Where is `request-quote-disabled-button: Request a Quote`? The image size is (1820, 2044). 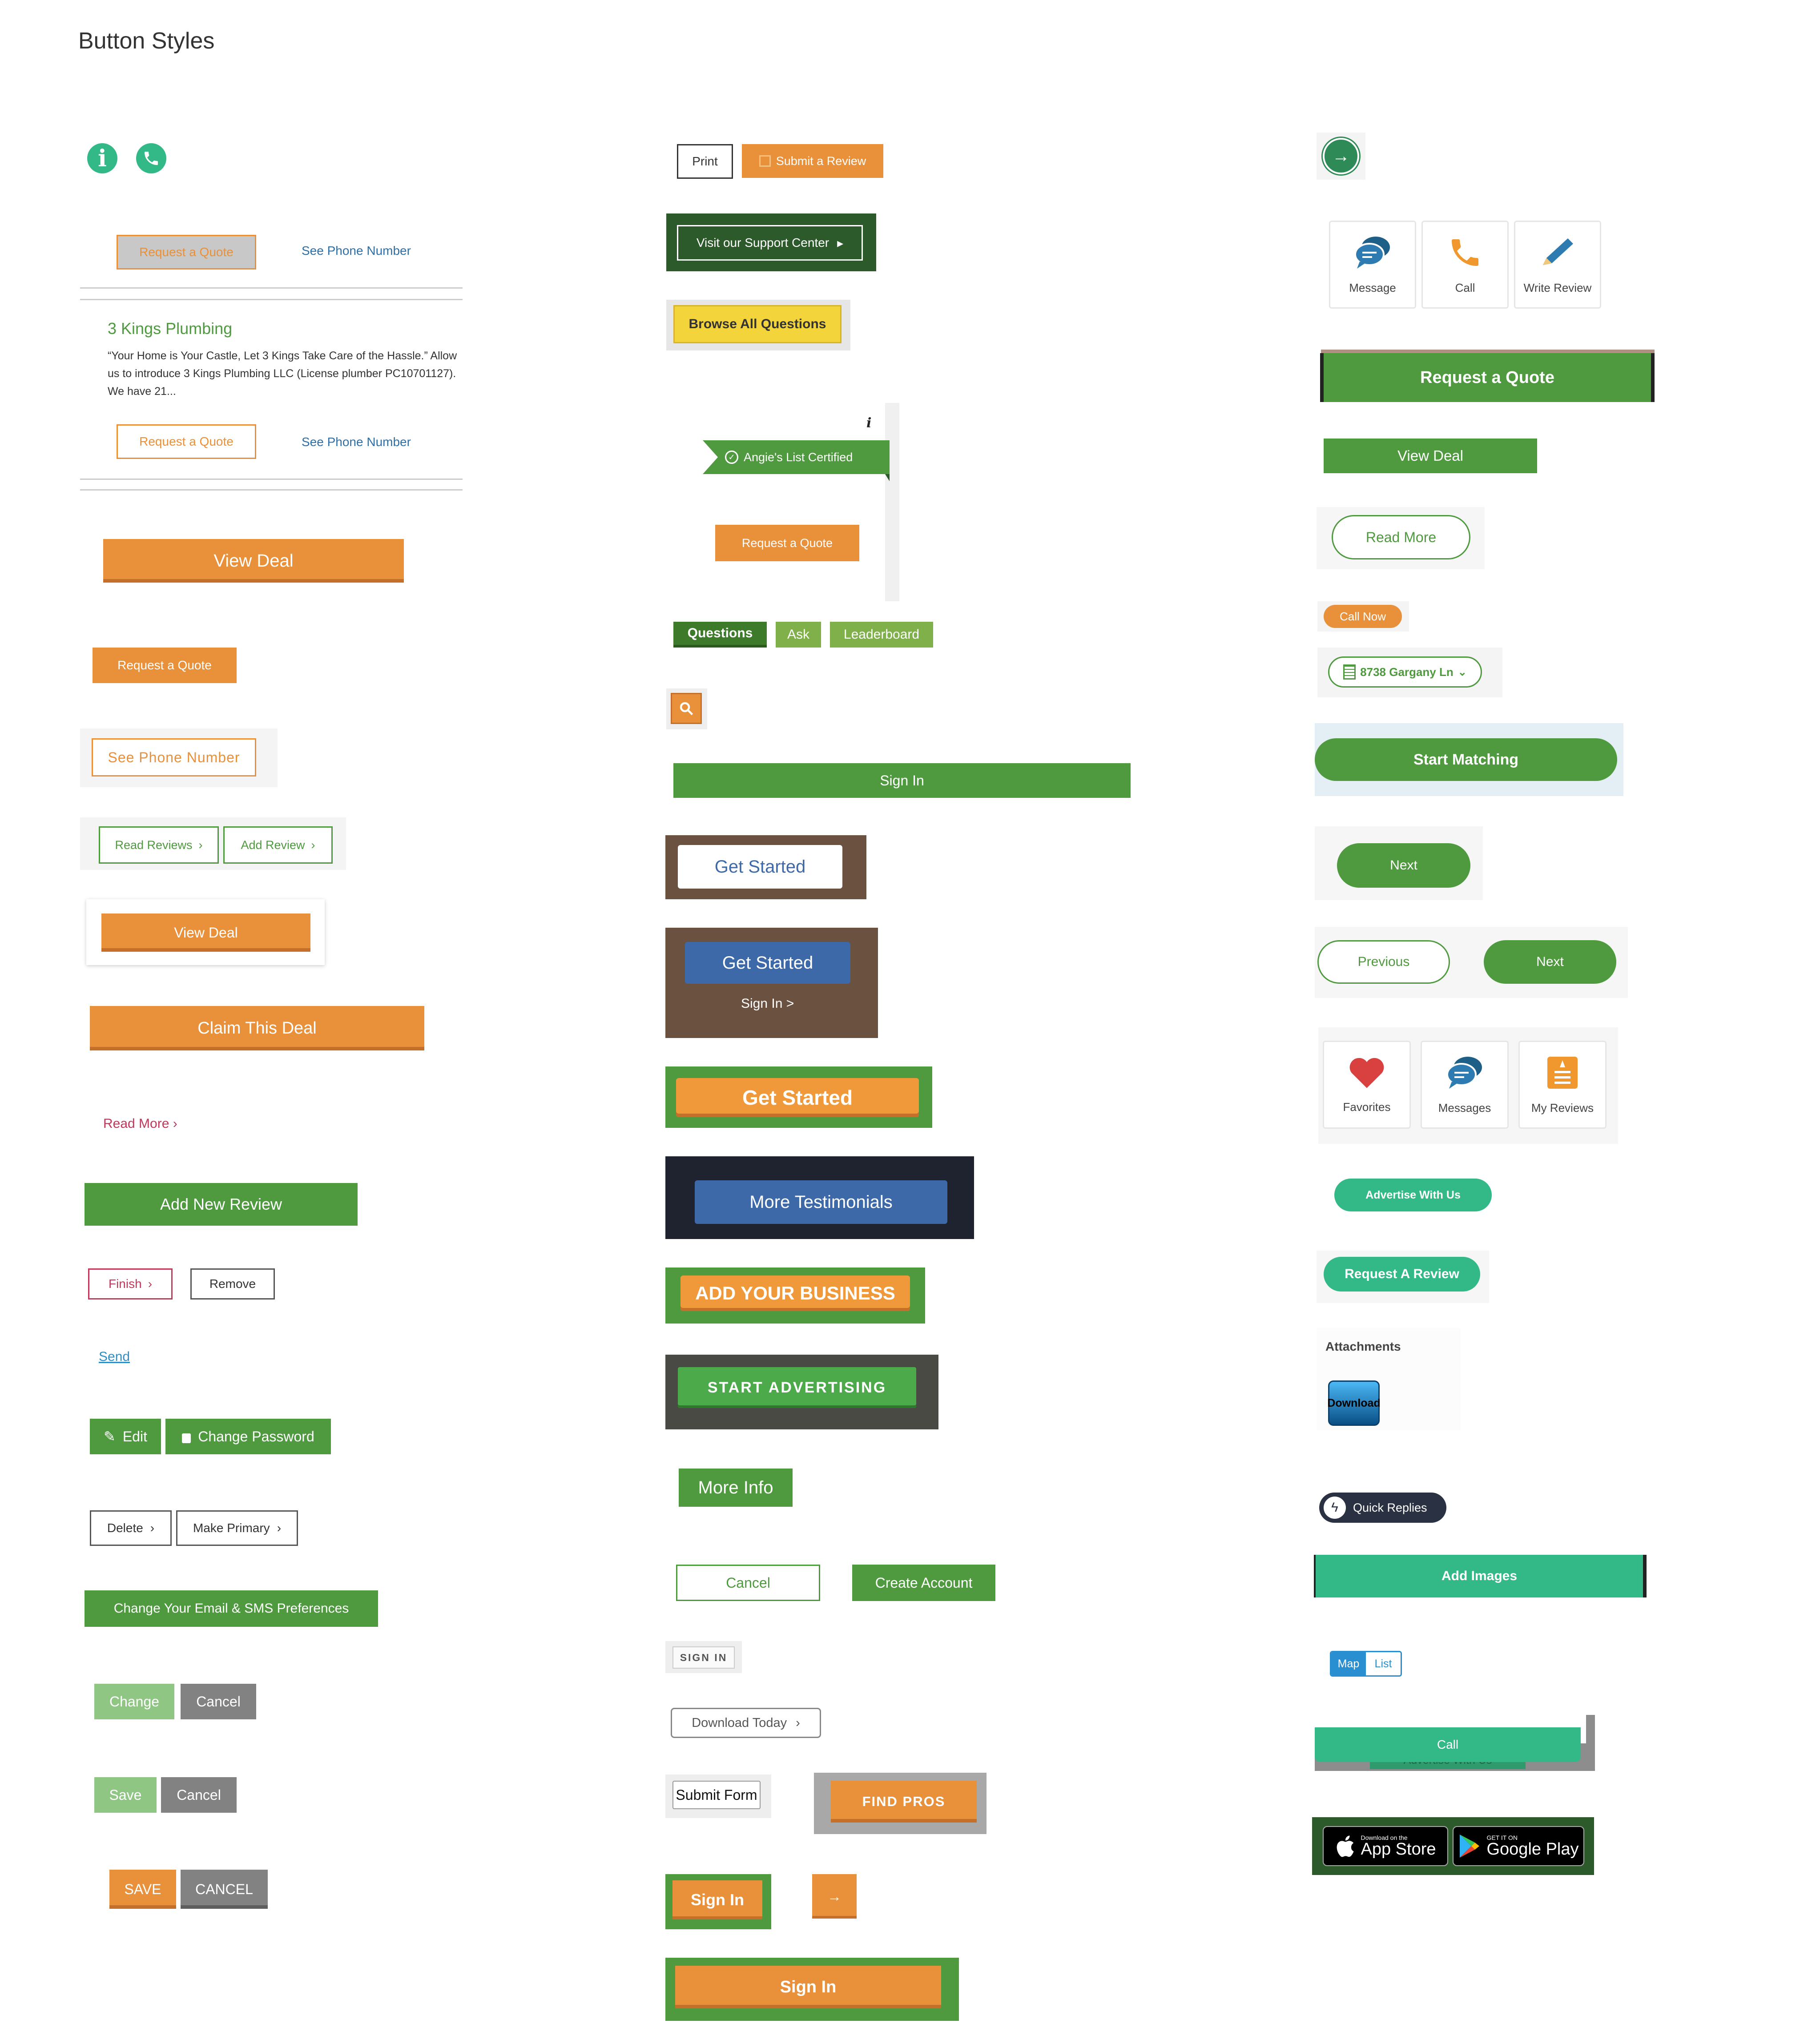 request-quote-disabled-button: Request a Quote is located at coordinates (186, 253).